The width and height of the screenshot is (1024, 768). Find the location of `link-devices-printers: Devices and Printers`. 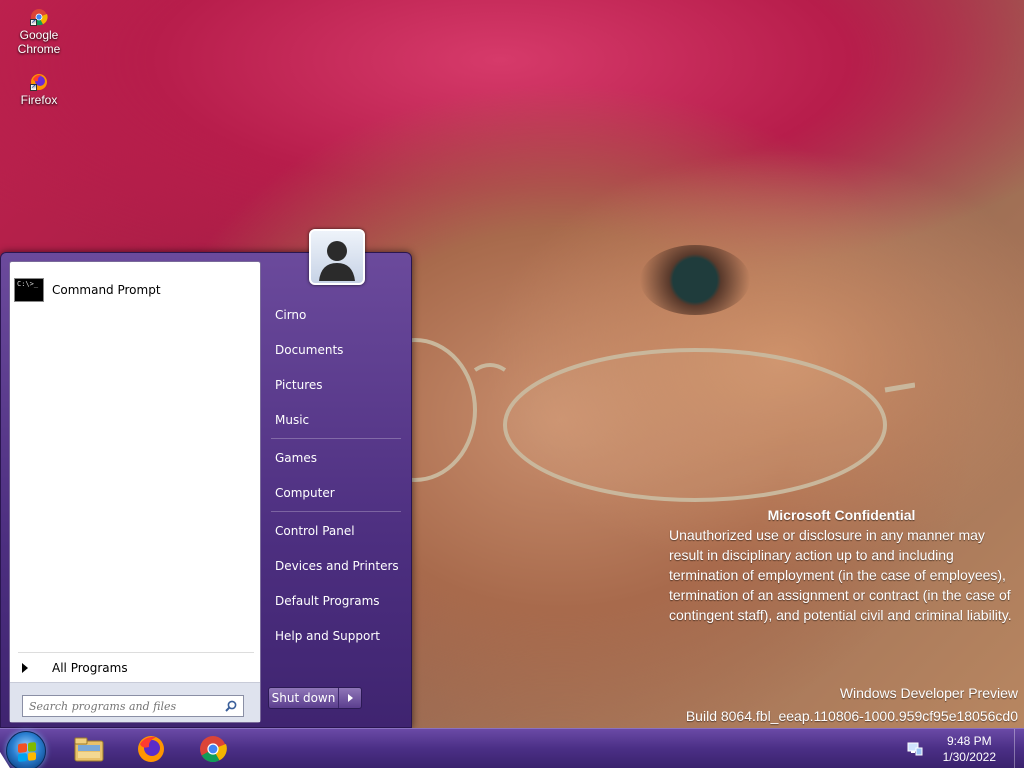

link-devices-printers: Devices and Printers is located at coordinates (336, 565).